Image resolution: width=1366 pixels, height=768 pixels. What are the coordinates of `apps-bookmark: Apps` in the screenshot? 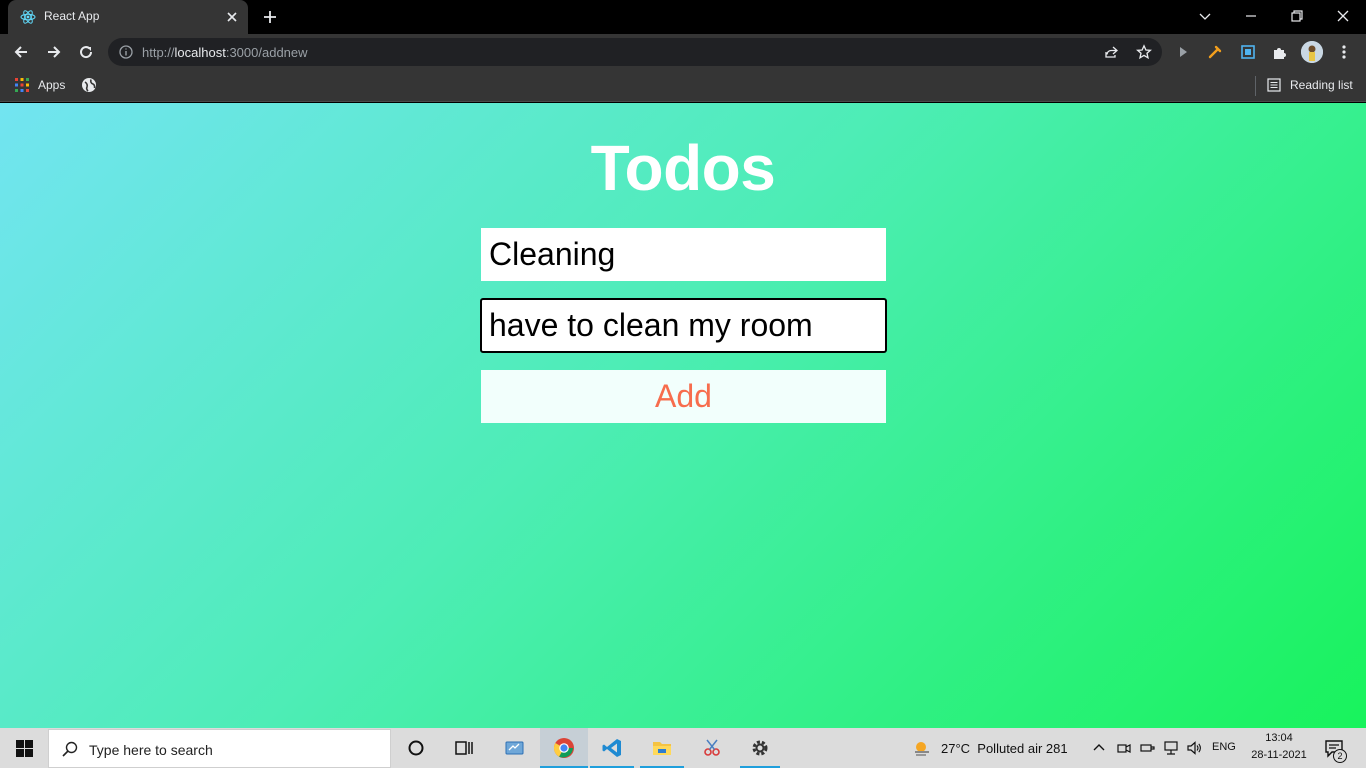 It's located at (51, 85).